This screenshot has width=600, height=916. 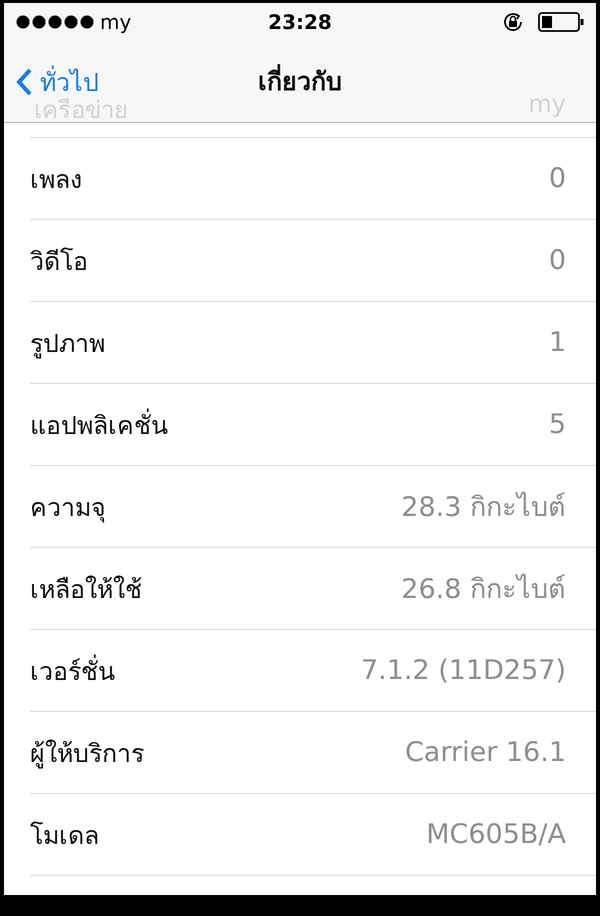 What do you see at coordinates (59, 262) in the screenshot?
I see `row-label: วิดีโอ` at bounding box center [59, 262].